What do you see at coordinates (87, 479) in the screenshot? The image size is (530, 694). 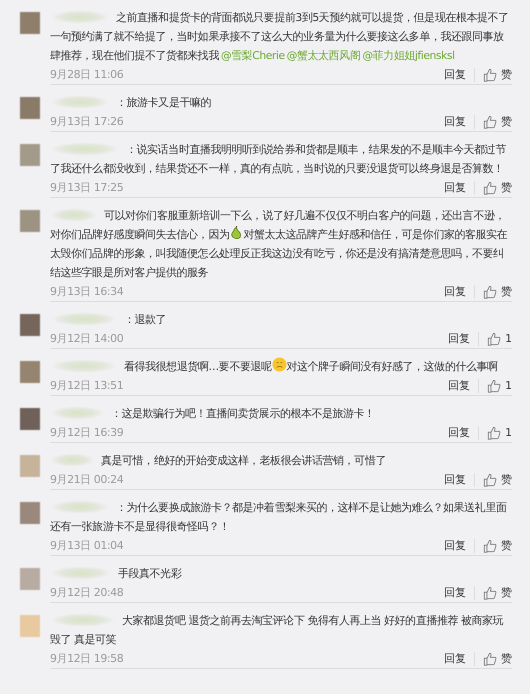 I see `comment-date: 9月21日 00:24` at bounding box center [87, 479].